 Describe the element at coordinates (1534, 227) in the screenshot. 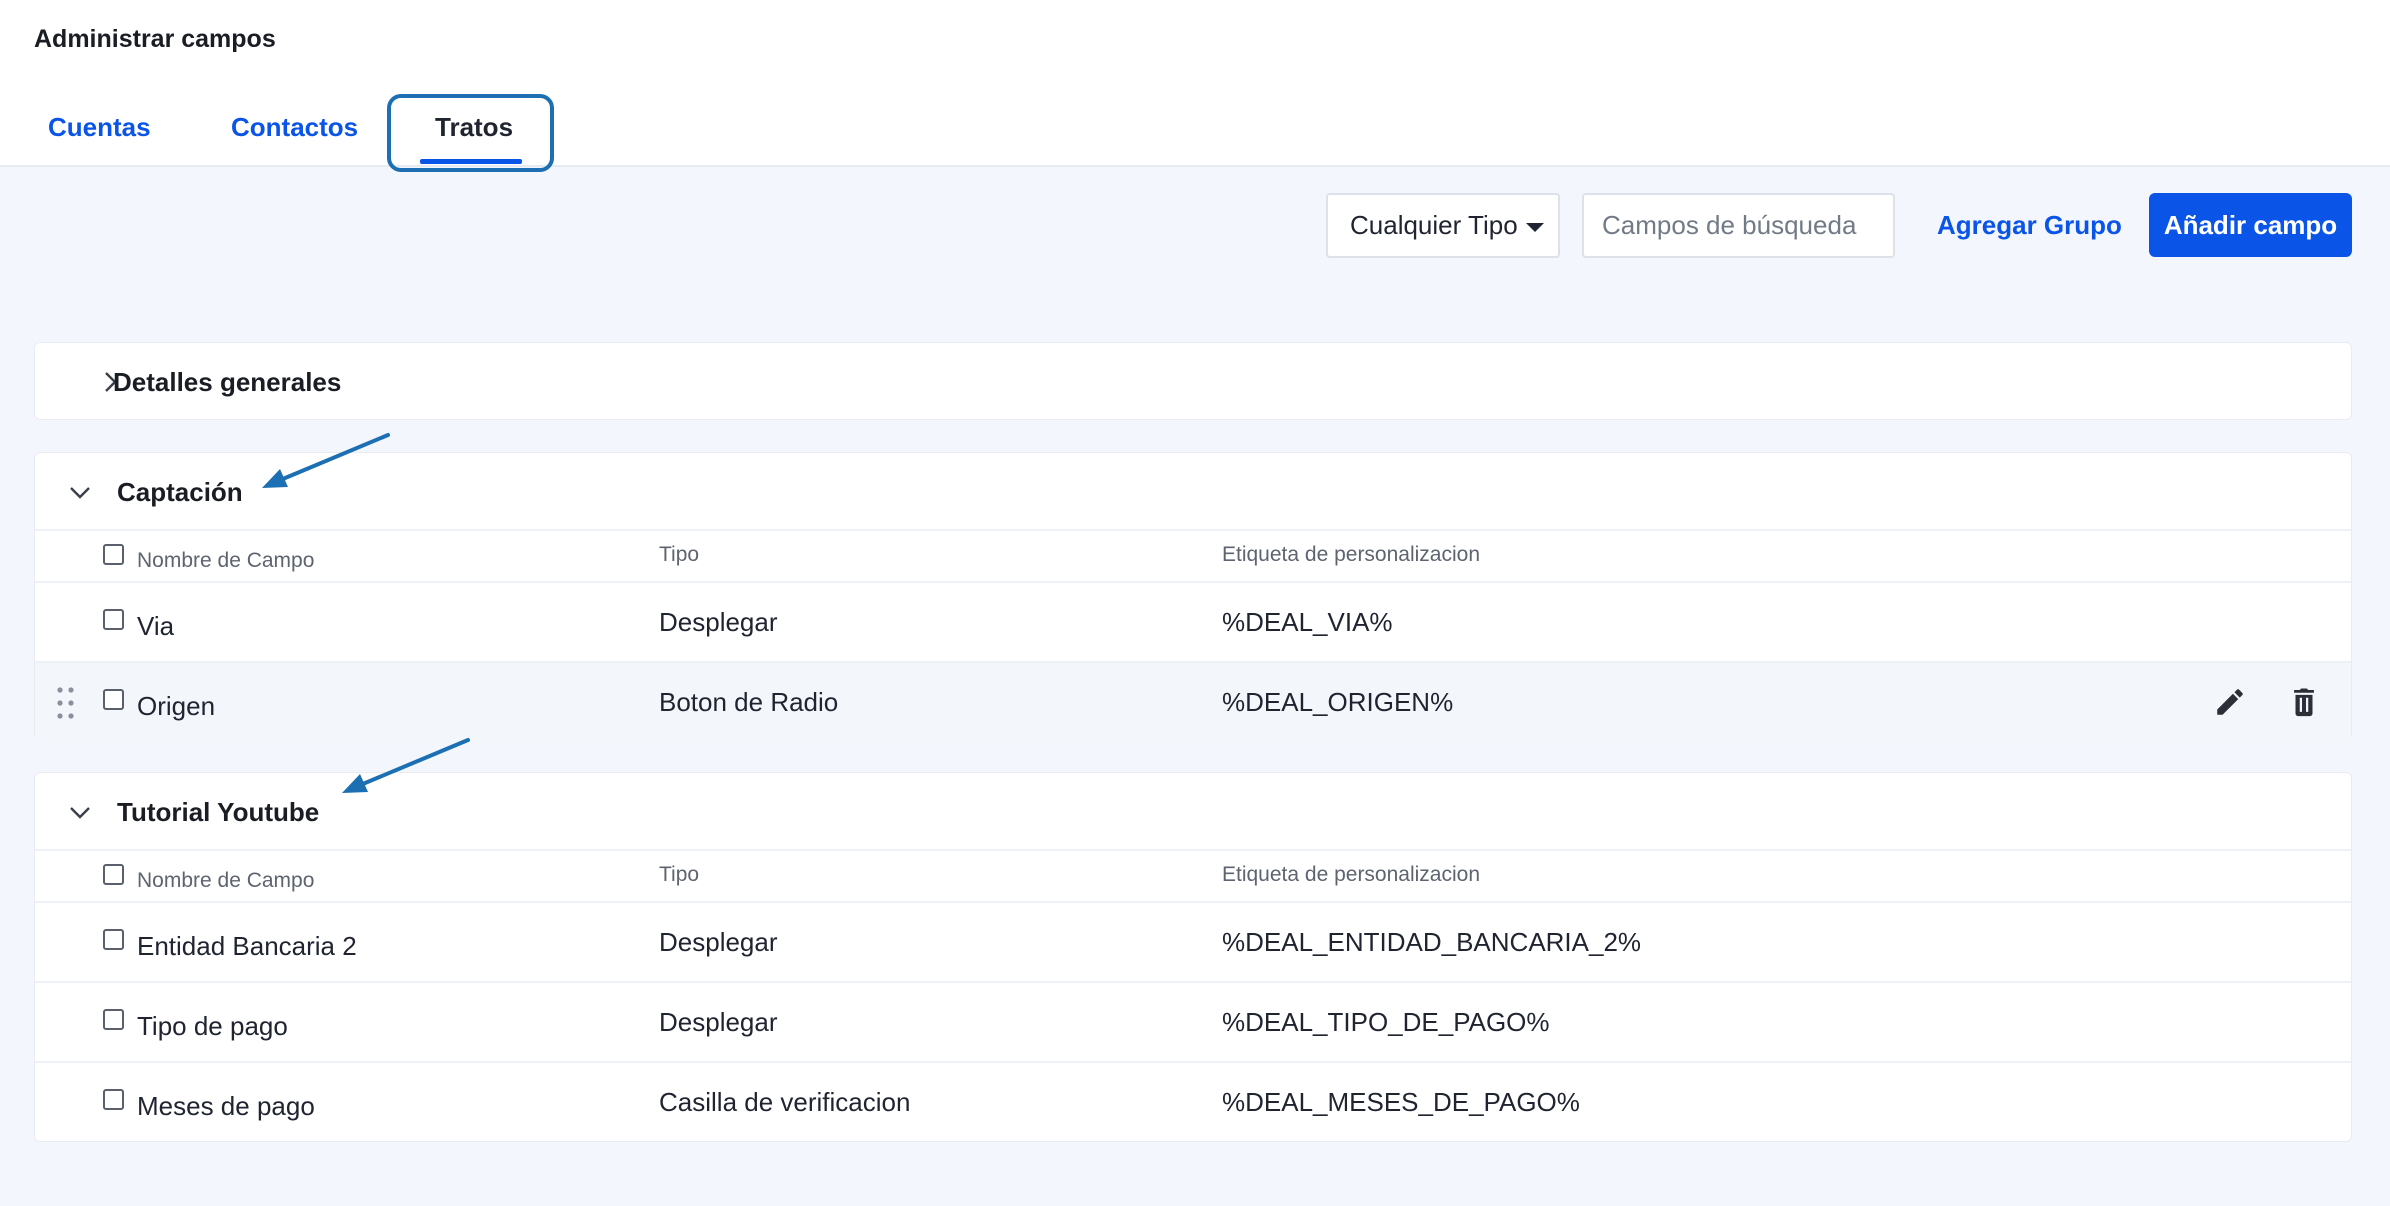

I see `caret-down-icon` at that location.